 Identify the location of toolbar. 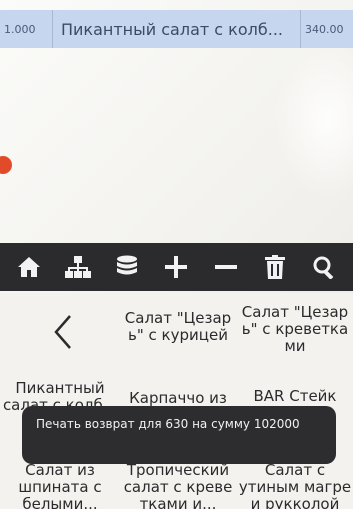
(176, 267).